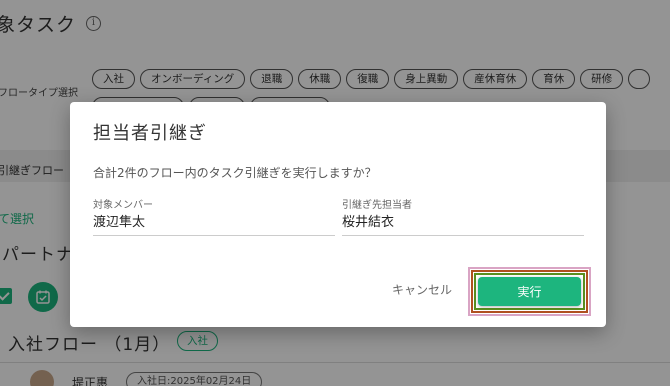 Image resolution: width=670 pixels, height=386 pixels. What do you see at coordinates (235, 173) in the screenshot?
I see `dialog-message: 合計2件のフロー内のタスク引継ぎを実行しますか？` at bounding box center [235, 173].